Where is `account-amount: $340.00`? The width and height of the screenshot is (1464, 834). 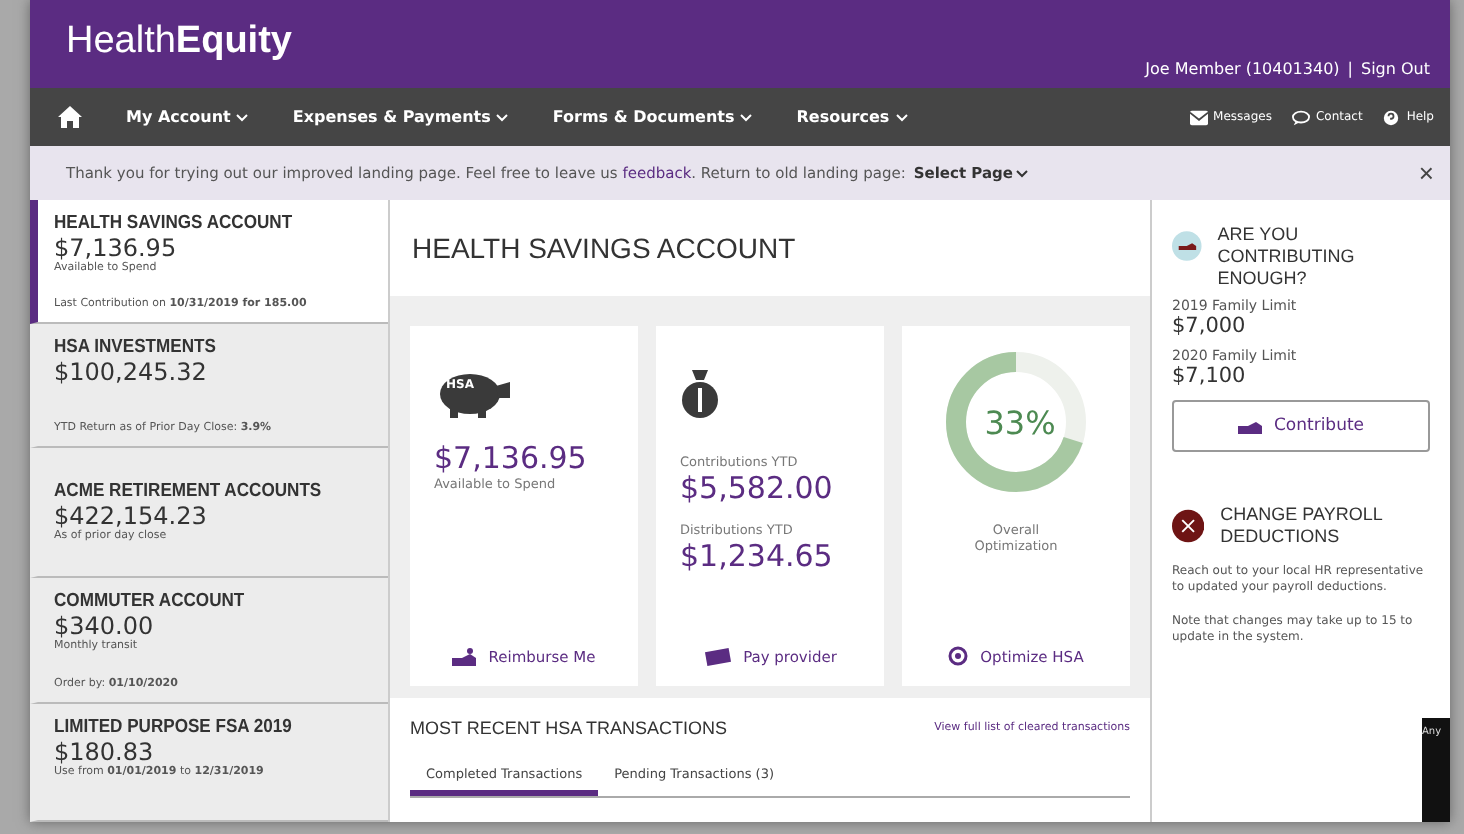 account-amount: $340.00 is located at coordinates (105, 625).